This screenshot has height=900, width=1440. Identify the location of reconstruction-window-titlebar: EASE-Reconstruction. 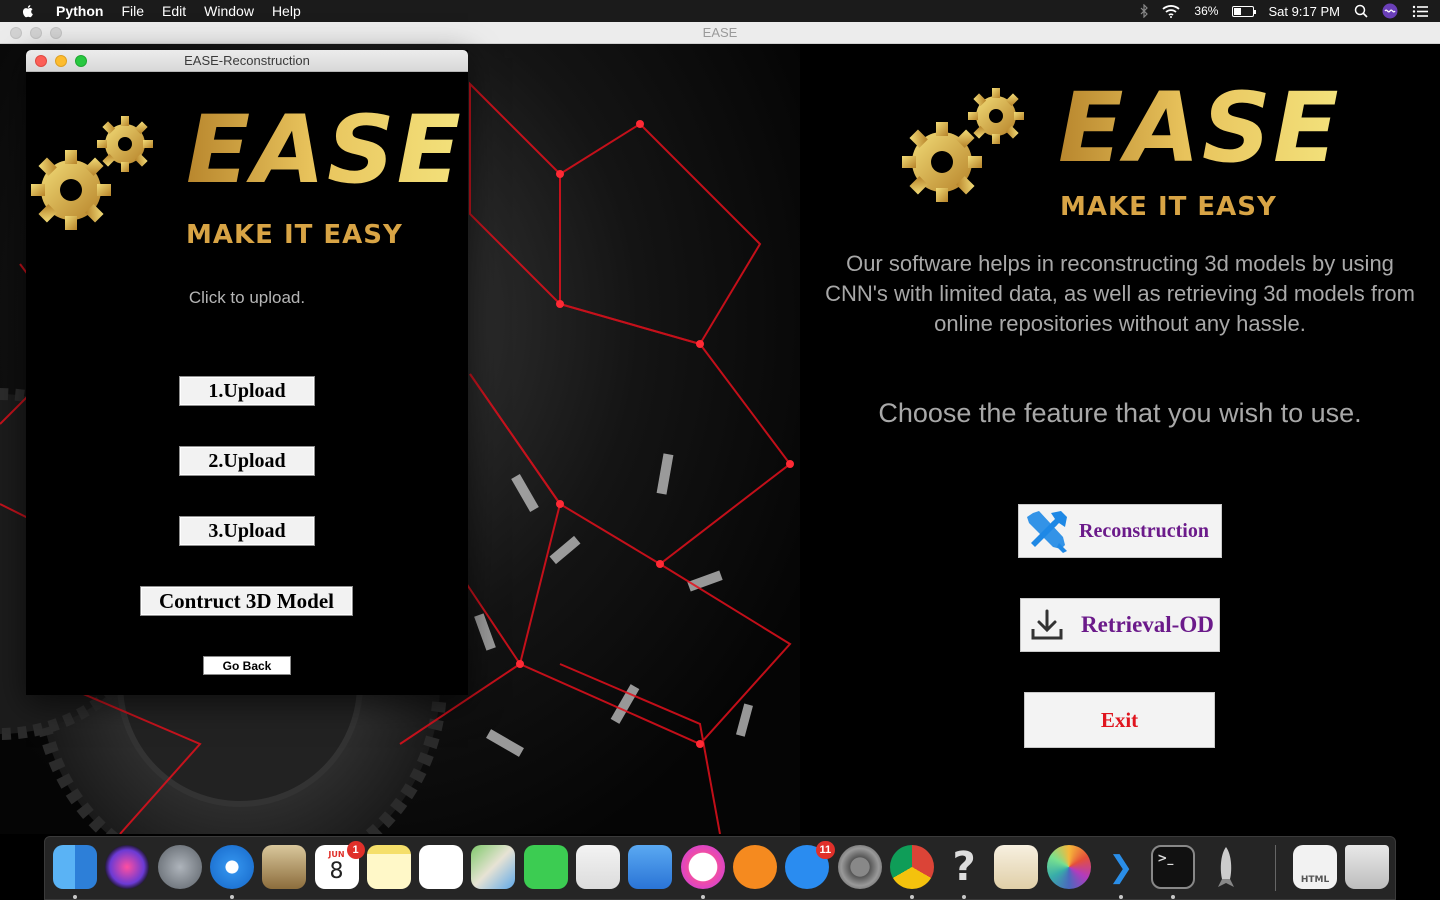
(247, 61).